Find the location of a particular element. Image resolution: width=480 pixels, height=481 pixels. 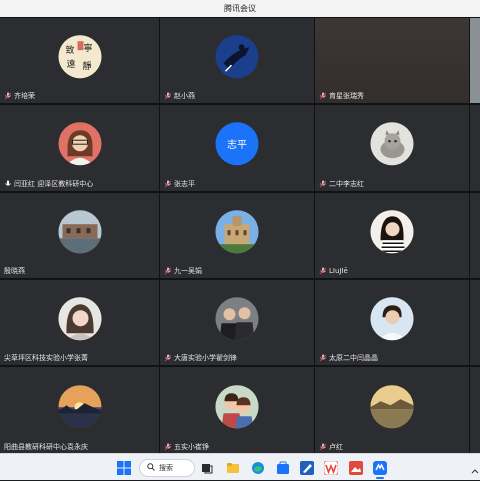

avatar-initials: 志平 is located at coordinates (237, 146).